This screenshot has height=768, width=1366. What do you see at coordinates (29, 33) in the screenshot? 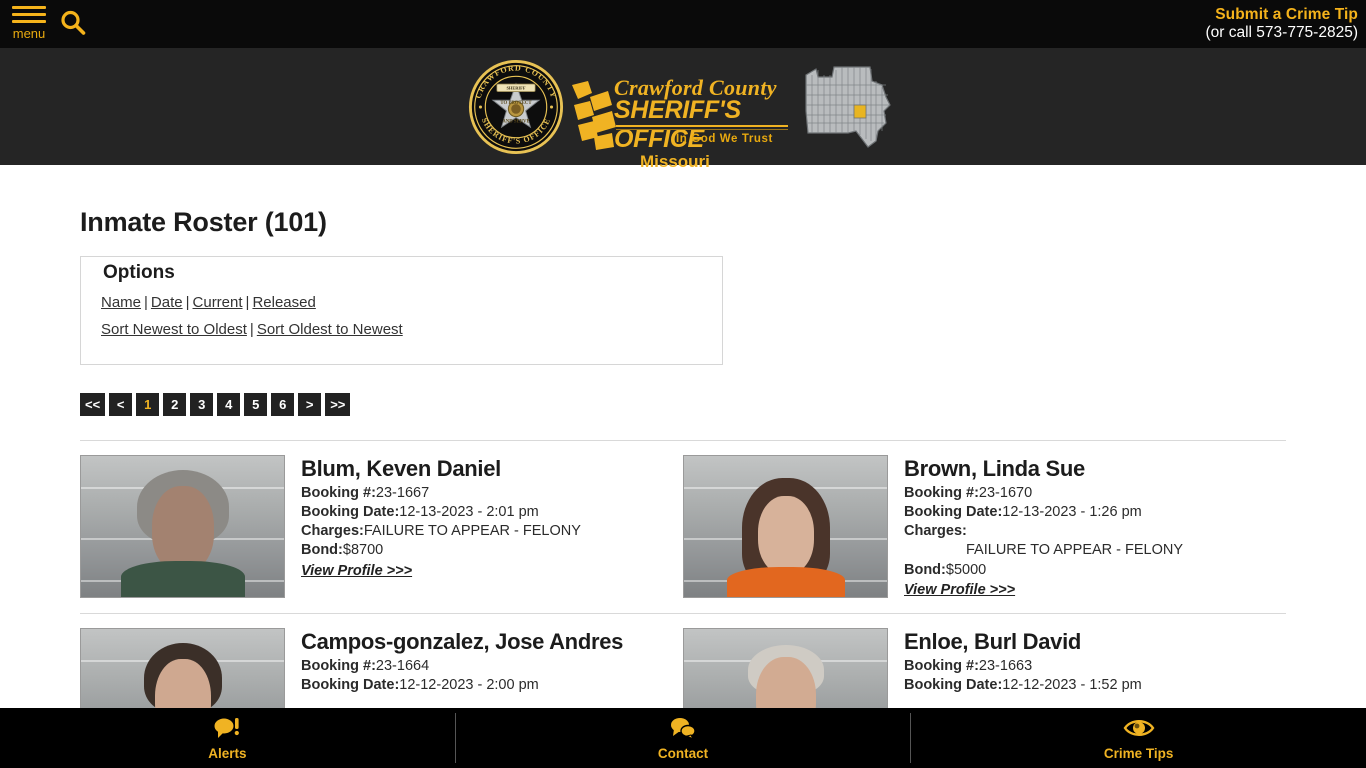
I see `menu-label: menu` at bounding box center [29, 33].